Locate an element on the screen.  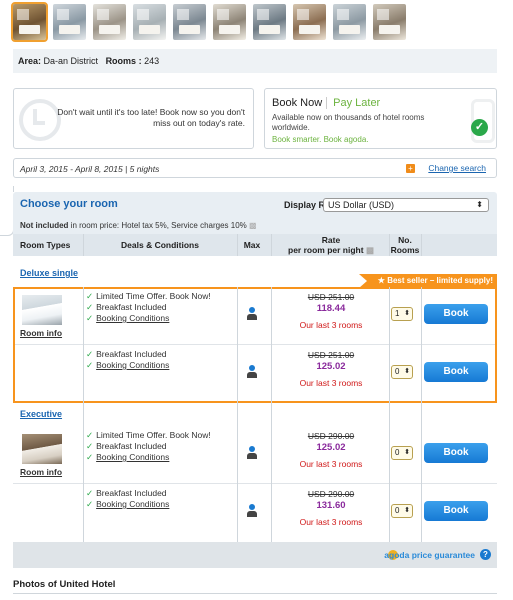
price-guarantee-bar: agoda price guarantee ? is located at coordinates (255, 555).